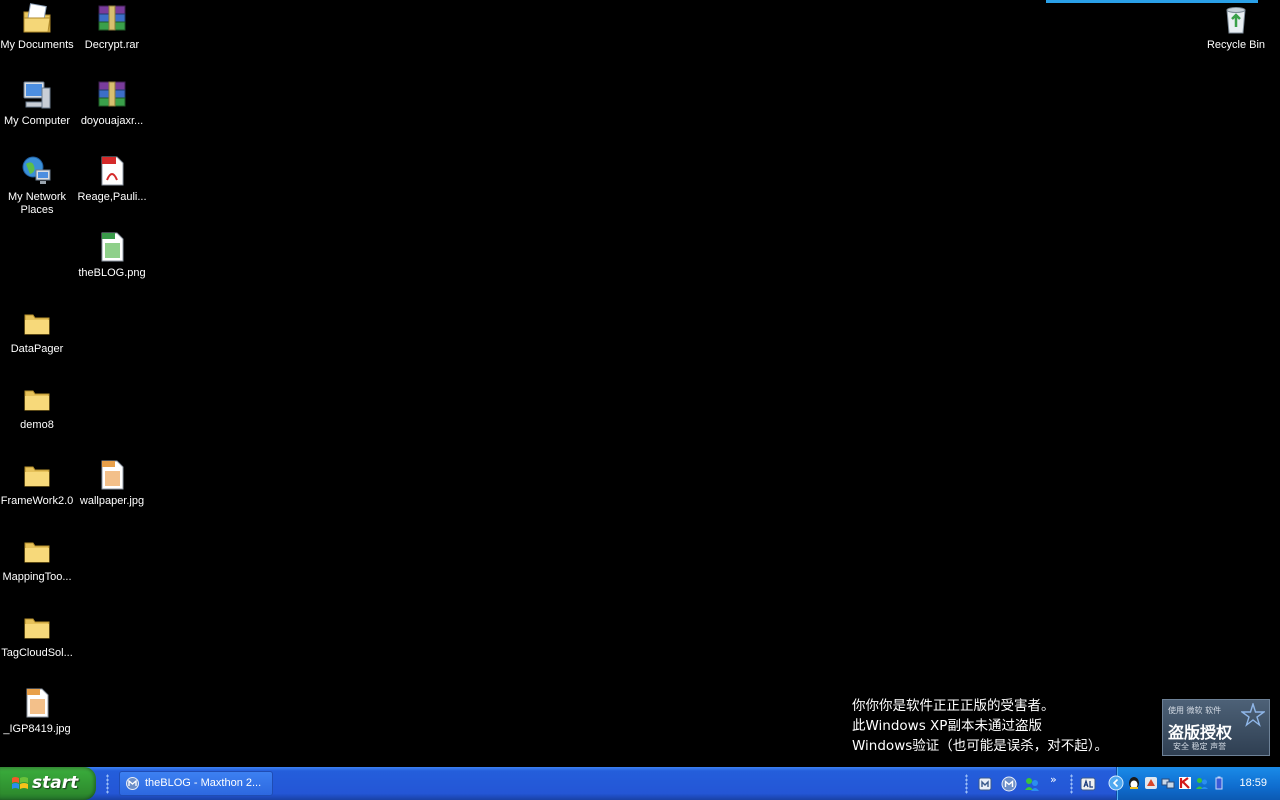 Image resolution: width=1280 pixels, height=800 pixels. What do you see at coordinates (947, 726) in the screenshot?
I see `piracy-notice-line: 此Windows XP副本未通过盗版` at bounding box center [947, 726].